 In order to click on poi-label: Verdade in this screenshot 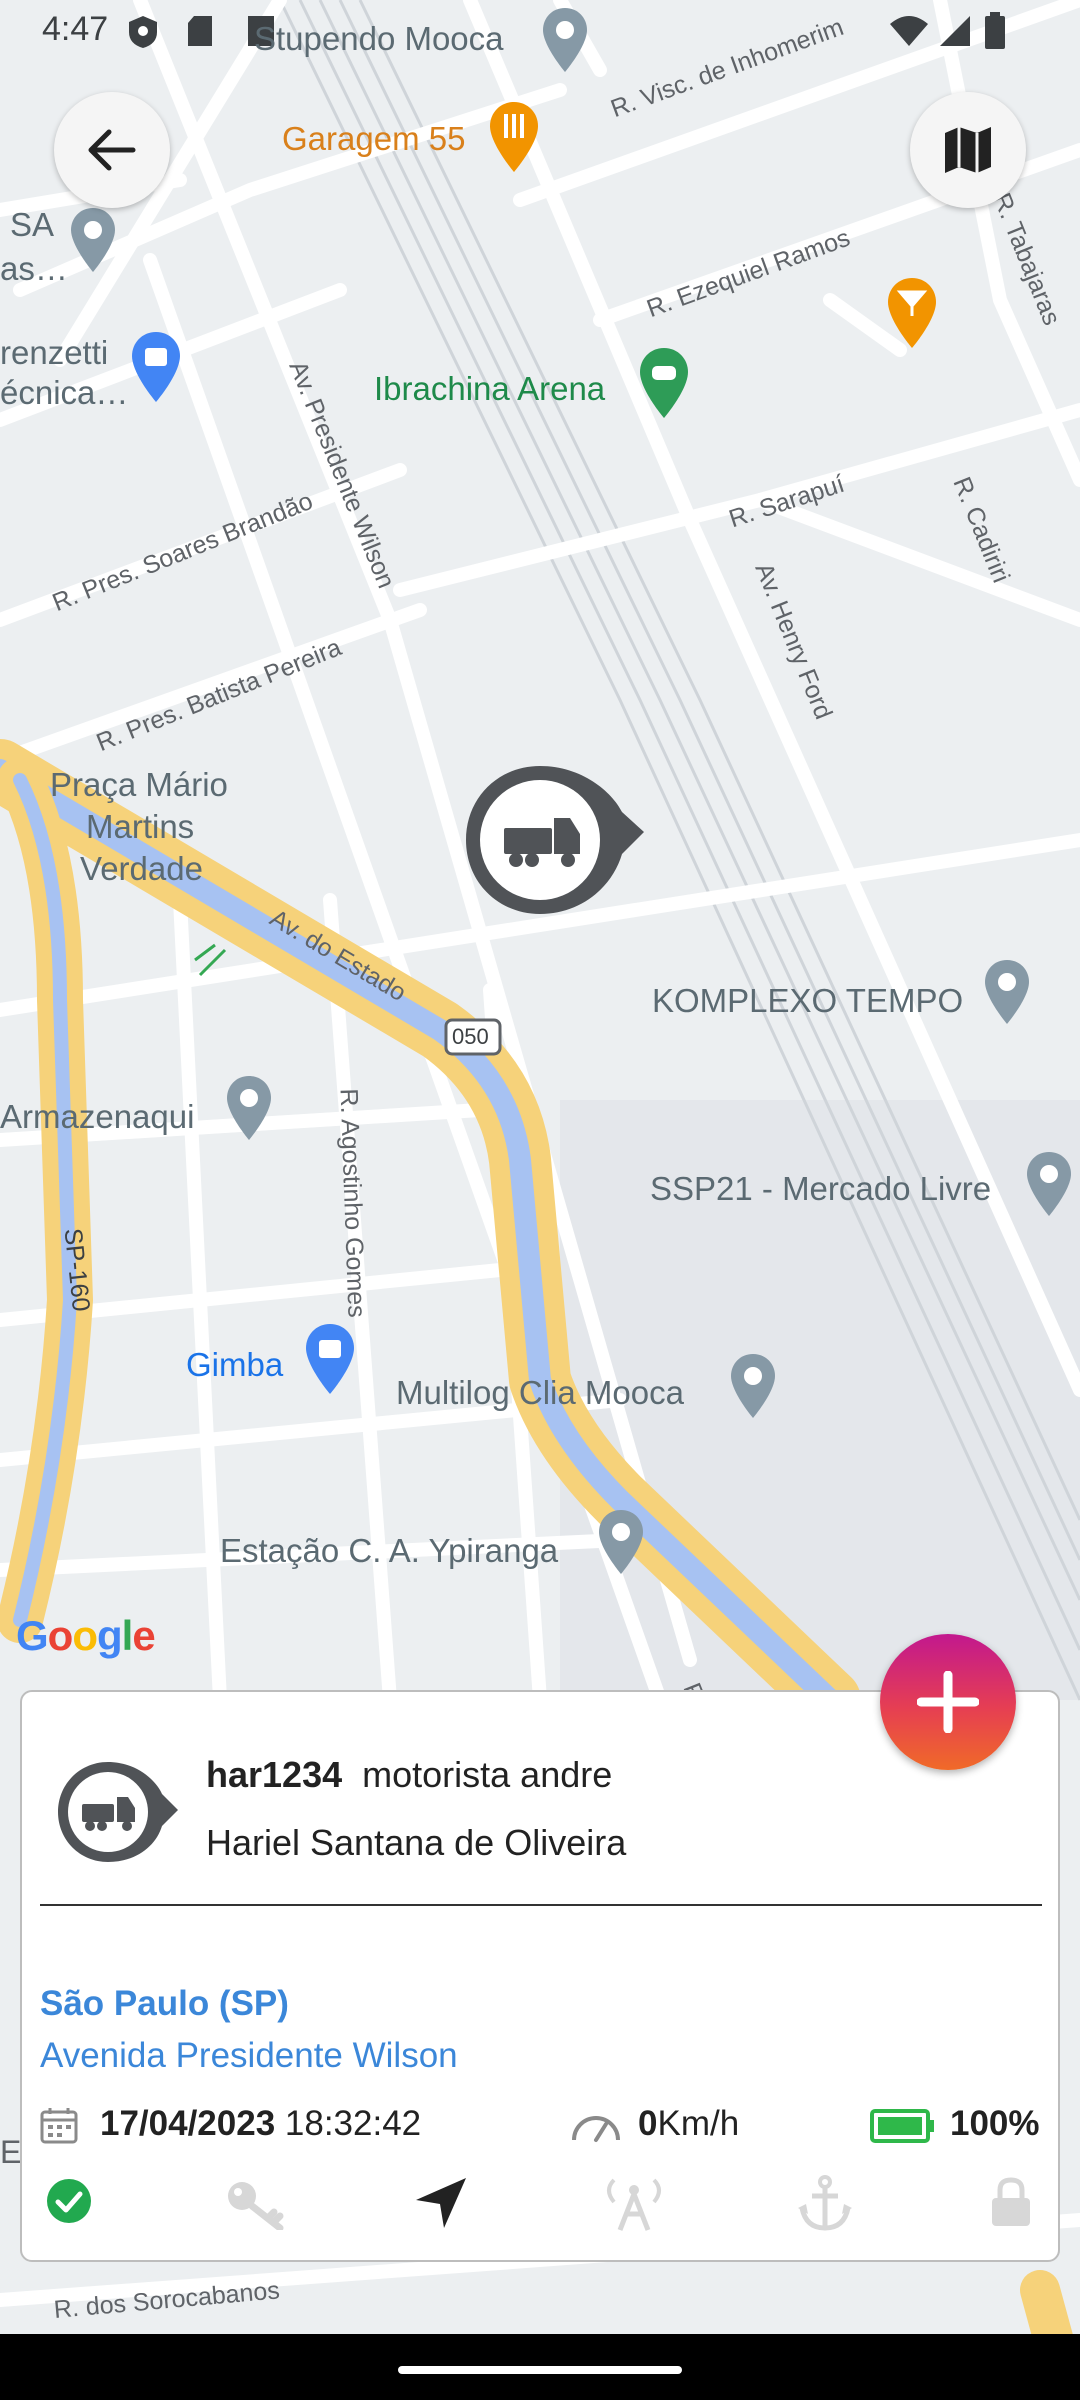, I will do `click(141, 868)`.